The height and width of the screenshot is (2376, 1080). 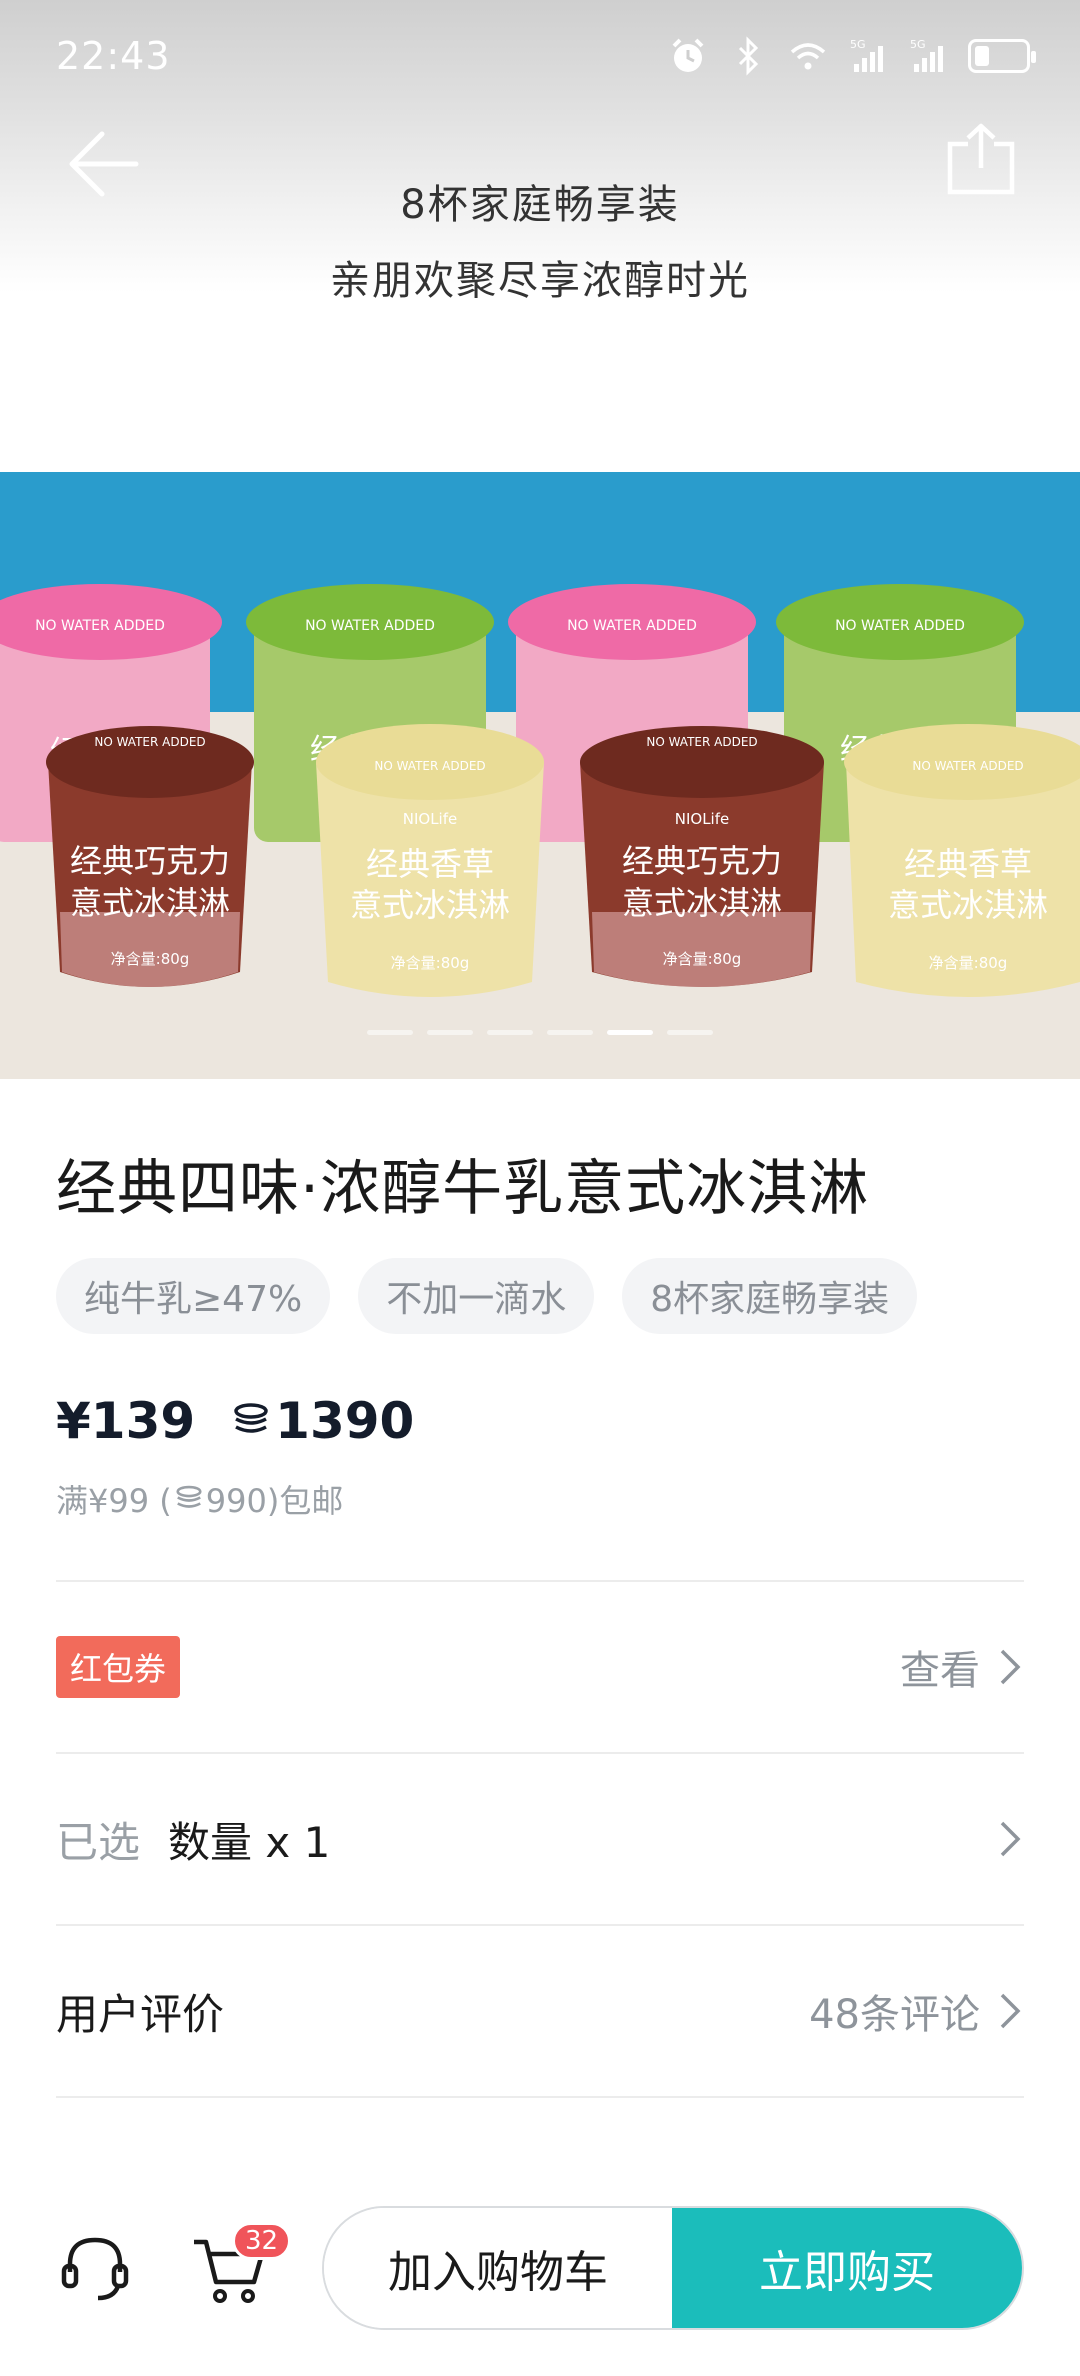 I want to click on coupon-badge: 红包券, so click(x=118, y=1667).